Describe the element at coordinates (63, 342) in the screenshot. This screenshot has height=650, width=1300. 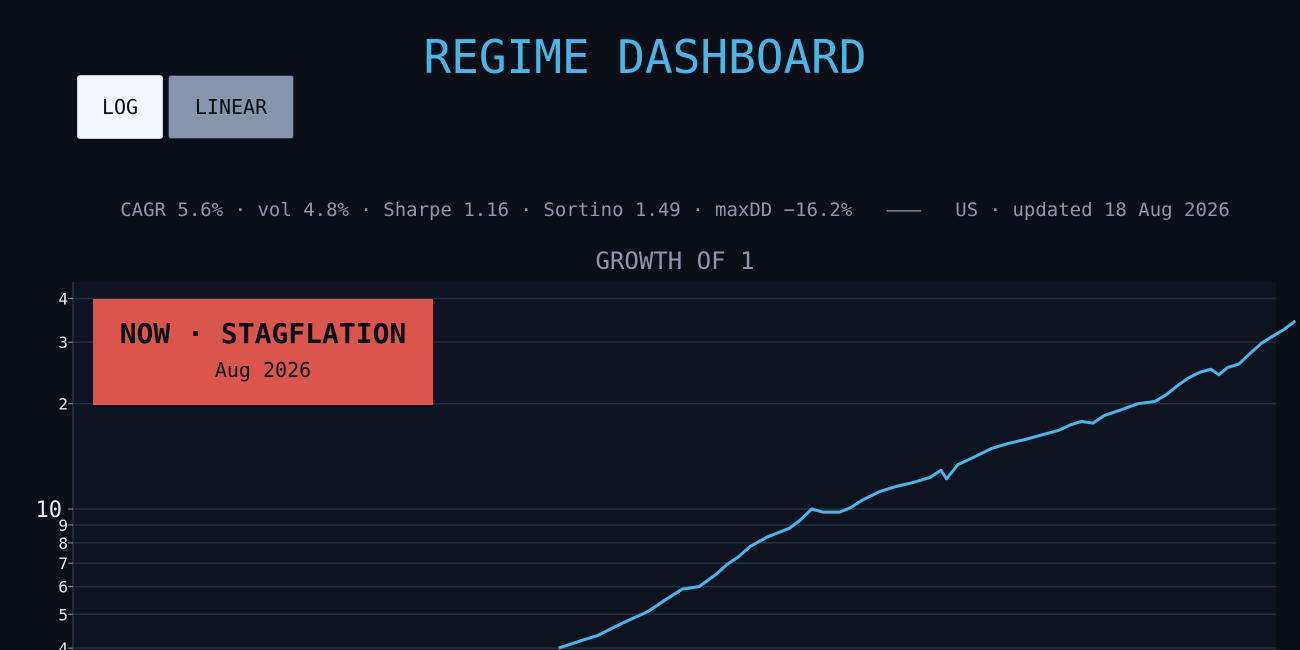
I see `y-tick-label: 3` at that location.